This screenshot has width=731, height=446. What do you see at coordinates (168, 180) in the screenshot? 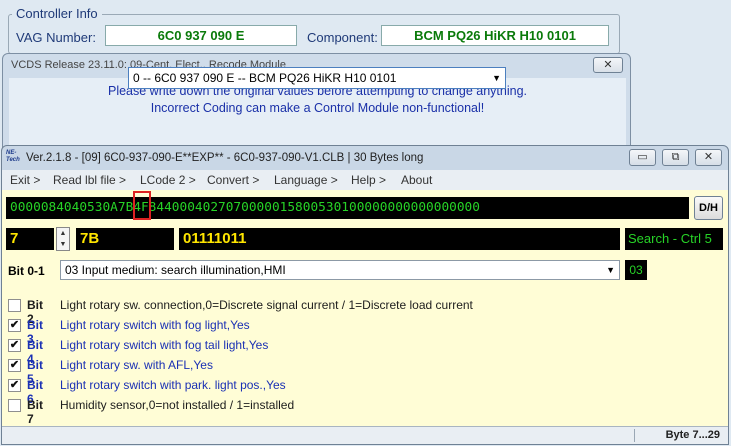
I see `menu-lcode2: LCode 2 >` at bounding box center [168, 180].